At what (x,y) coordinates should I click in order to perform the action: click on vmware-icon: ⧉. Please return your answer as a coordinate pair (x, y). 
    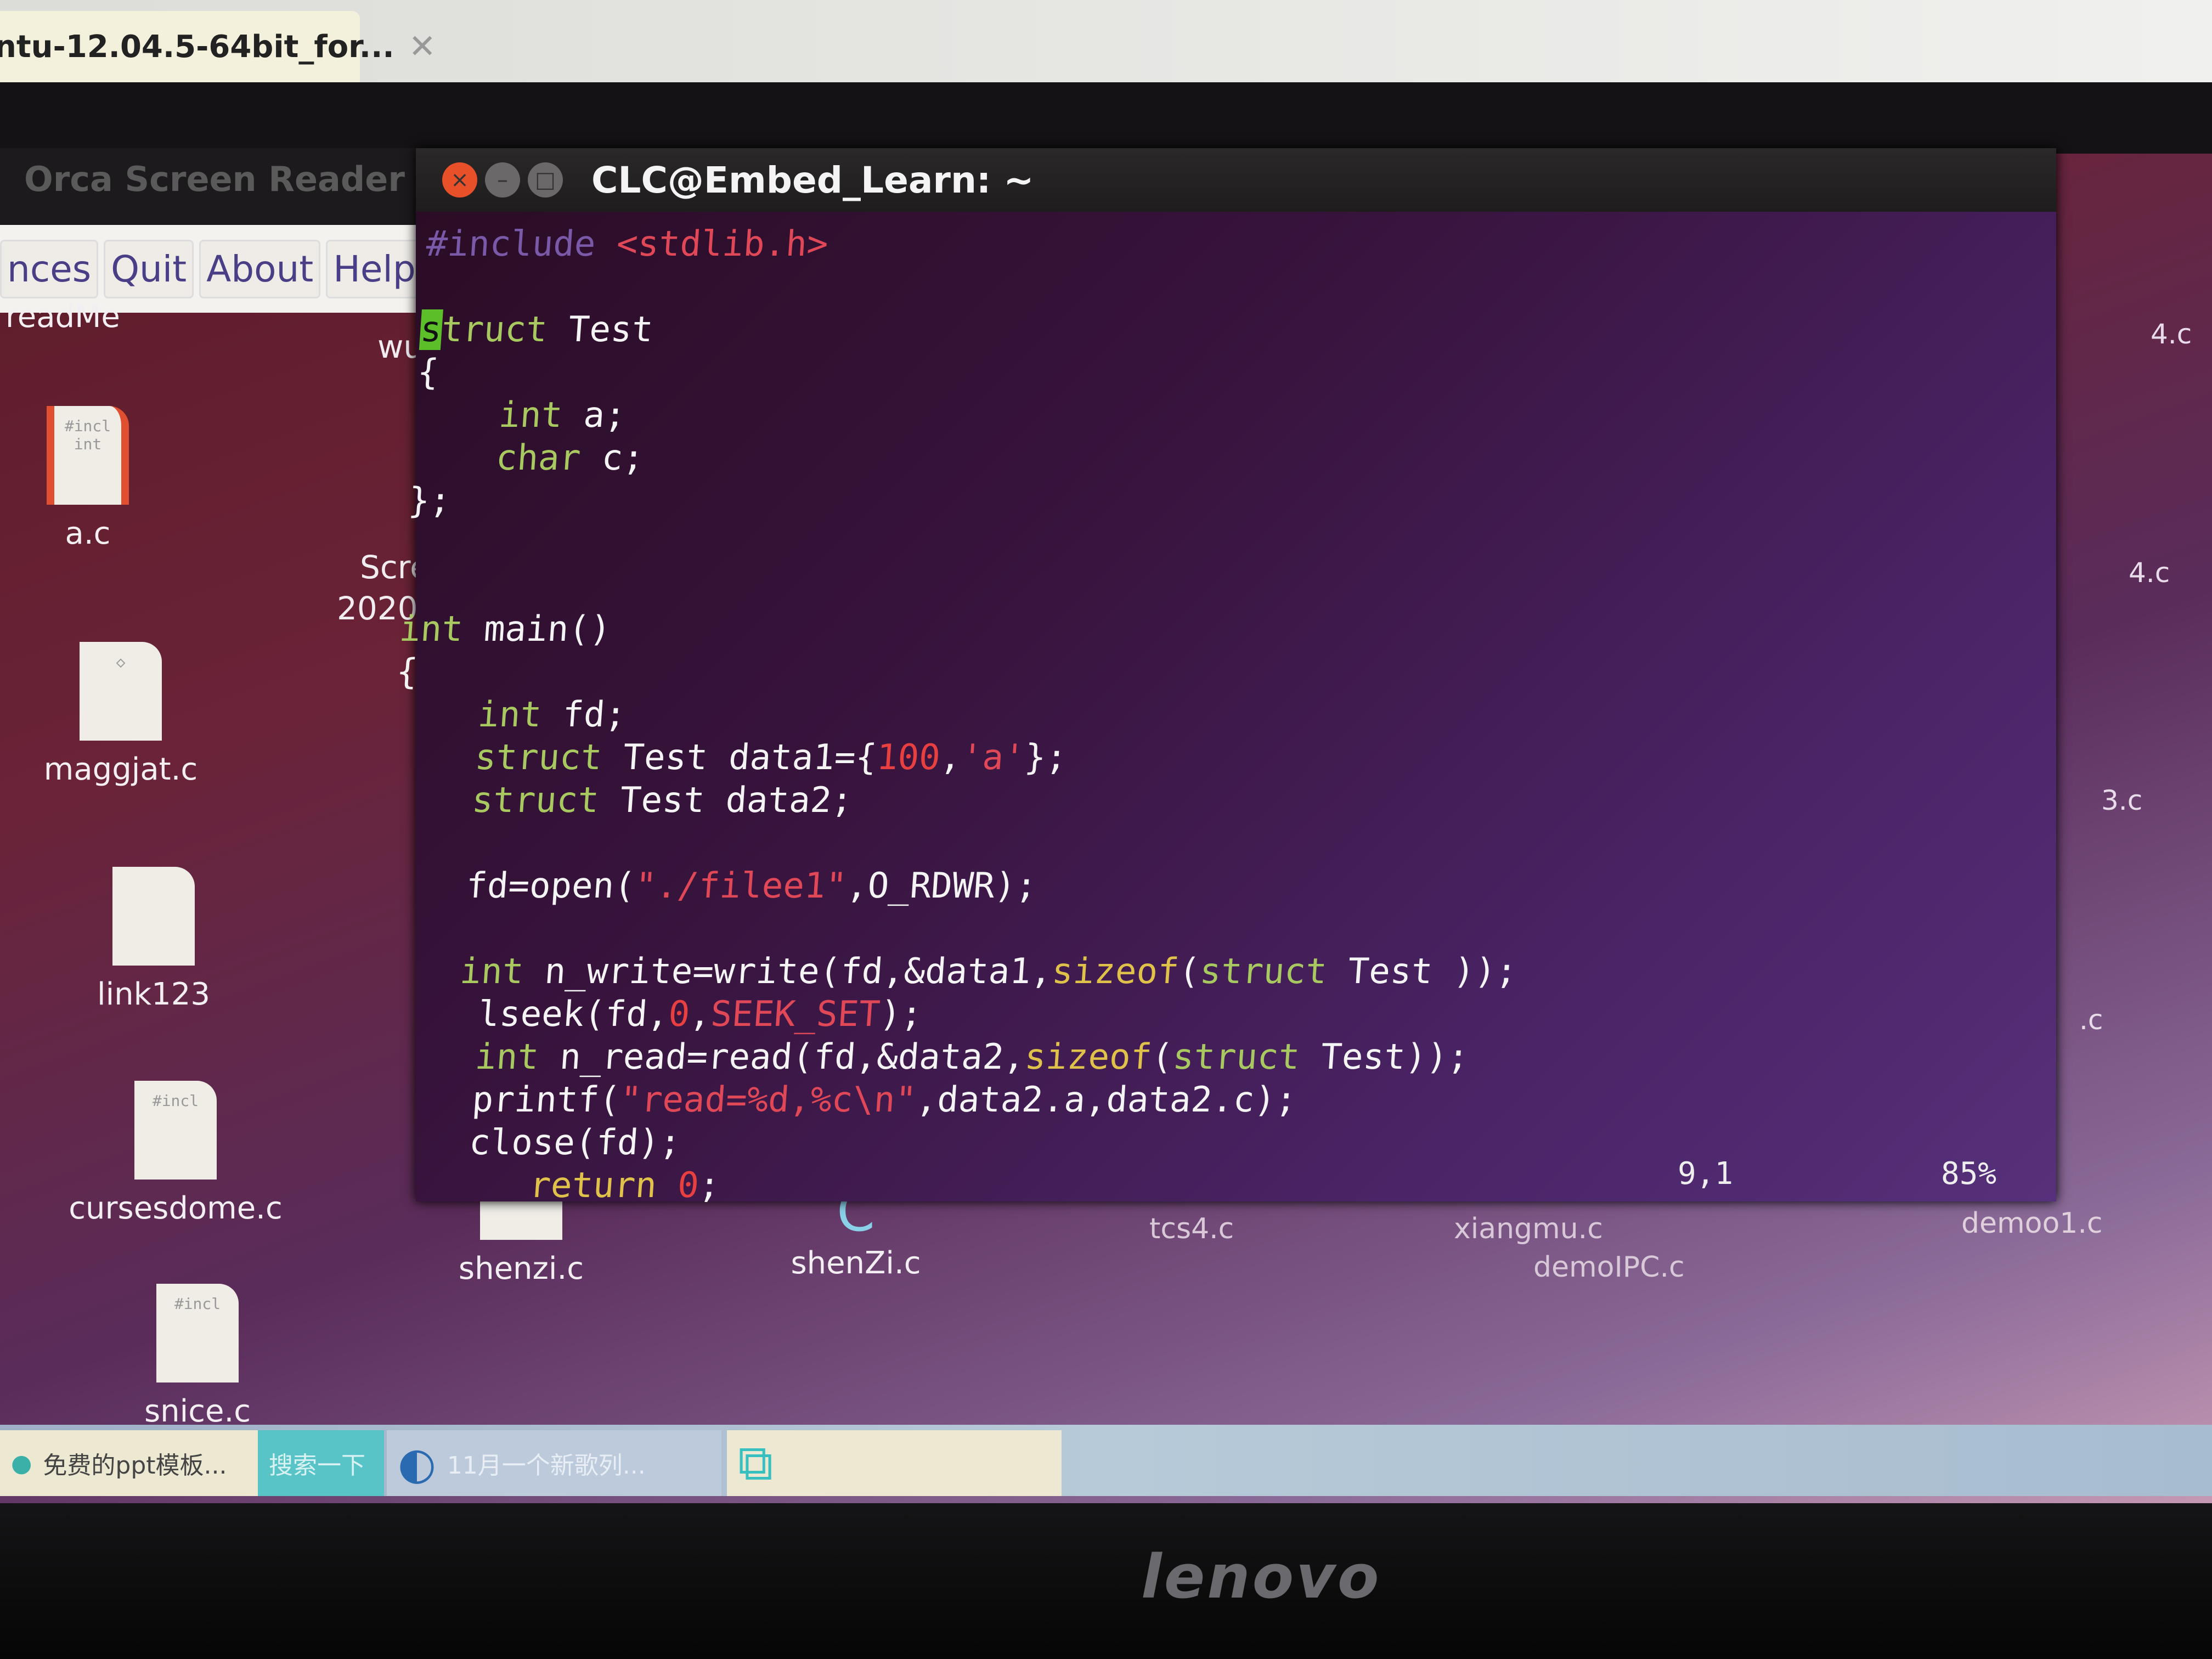
    Looking at the image, I should click on (756, 1463).